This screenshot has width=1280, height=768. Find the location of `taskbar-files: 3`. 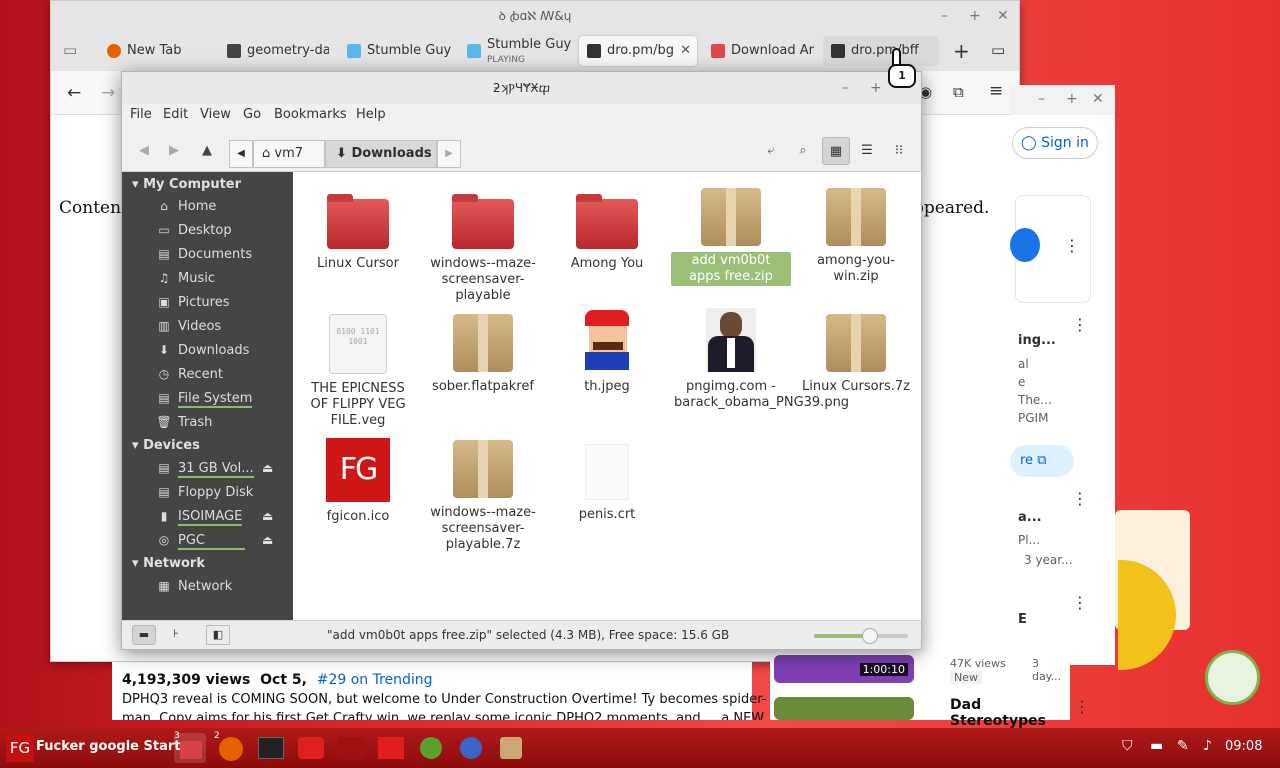

taskbar-files: 3 is located at coordinates (190, 747).